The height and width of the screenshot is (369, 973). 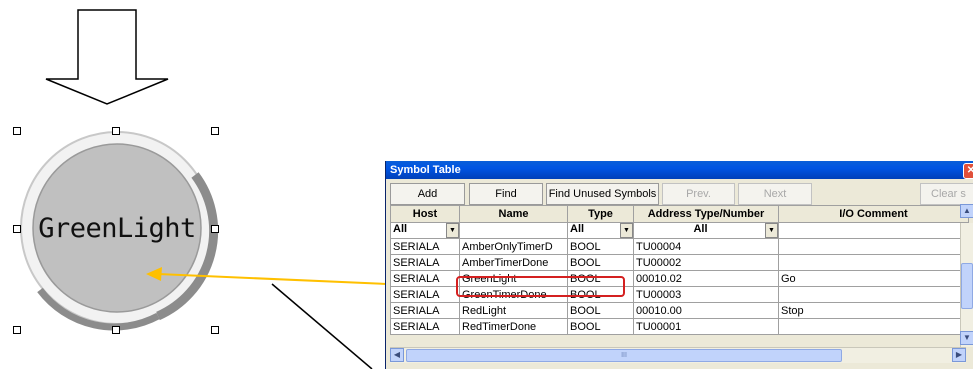 What do you see at coordinates (107, 57) in the screenshot?
I see `down-block-arrow` at bounding box center [107, 57].